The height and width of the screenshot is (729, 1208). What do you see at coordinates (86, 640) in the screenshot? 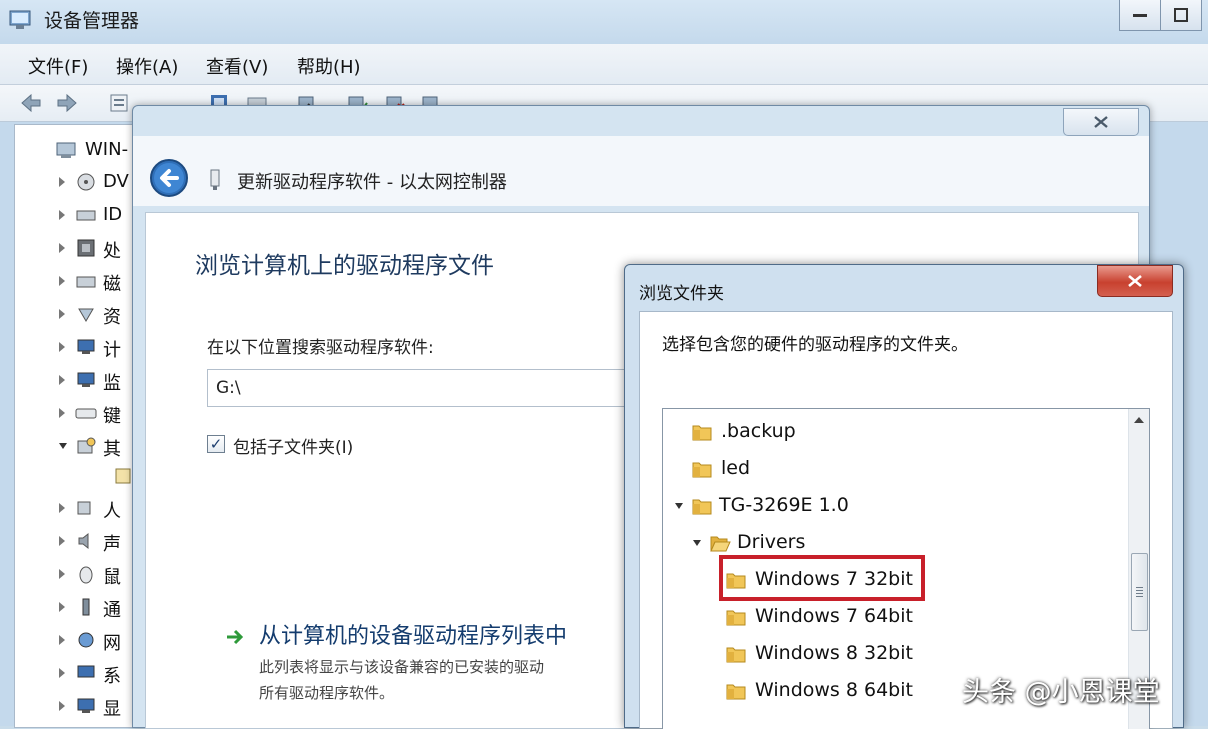
I see `network-adapter-icon` at bounding box center [86, 640].